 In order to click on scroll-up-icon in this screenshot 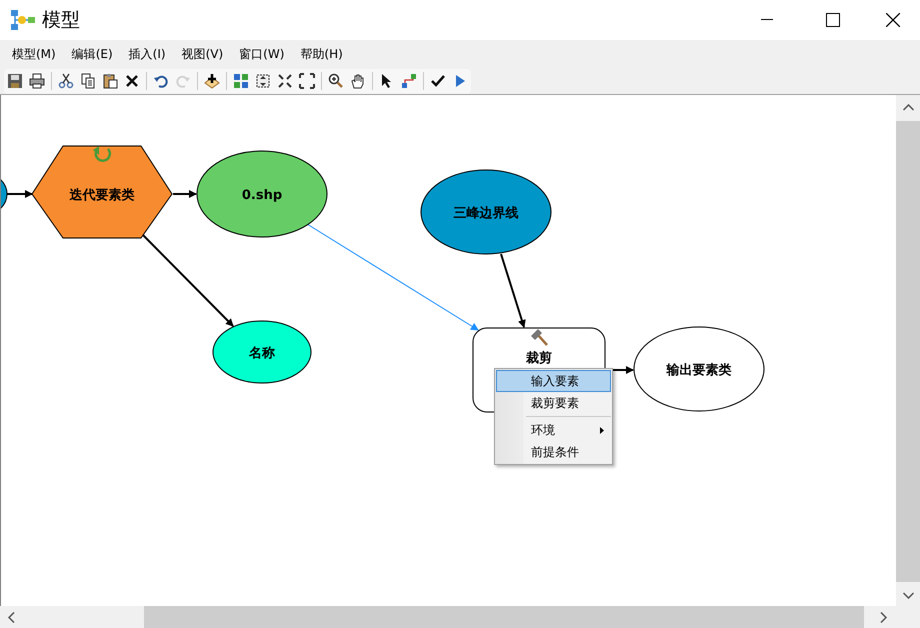, I will do `click(908, 107)`.